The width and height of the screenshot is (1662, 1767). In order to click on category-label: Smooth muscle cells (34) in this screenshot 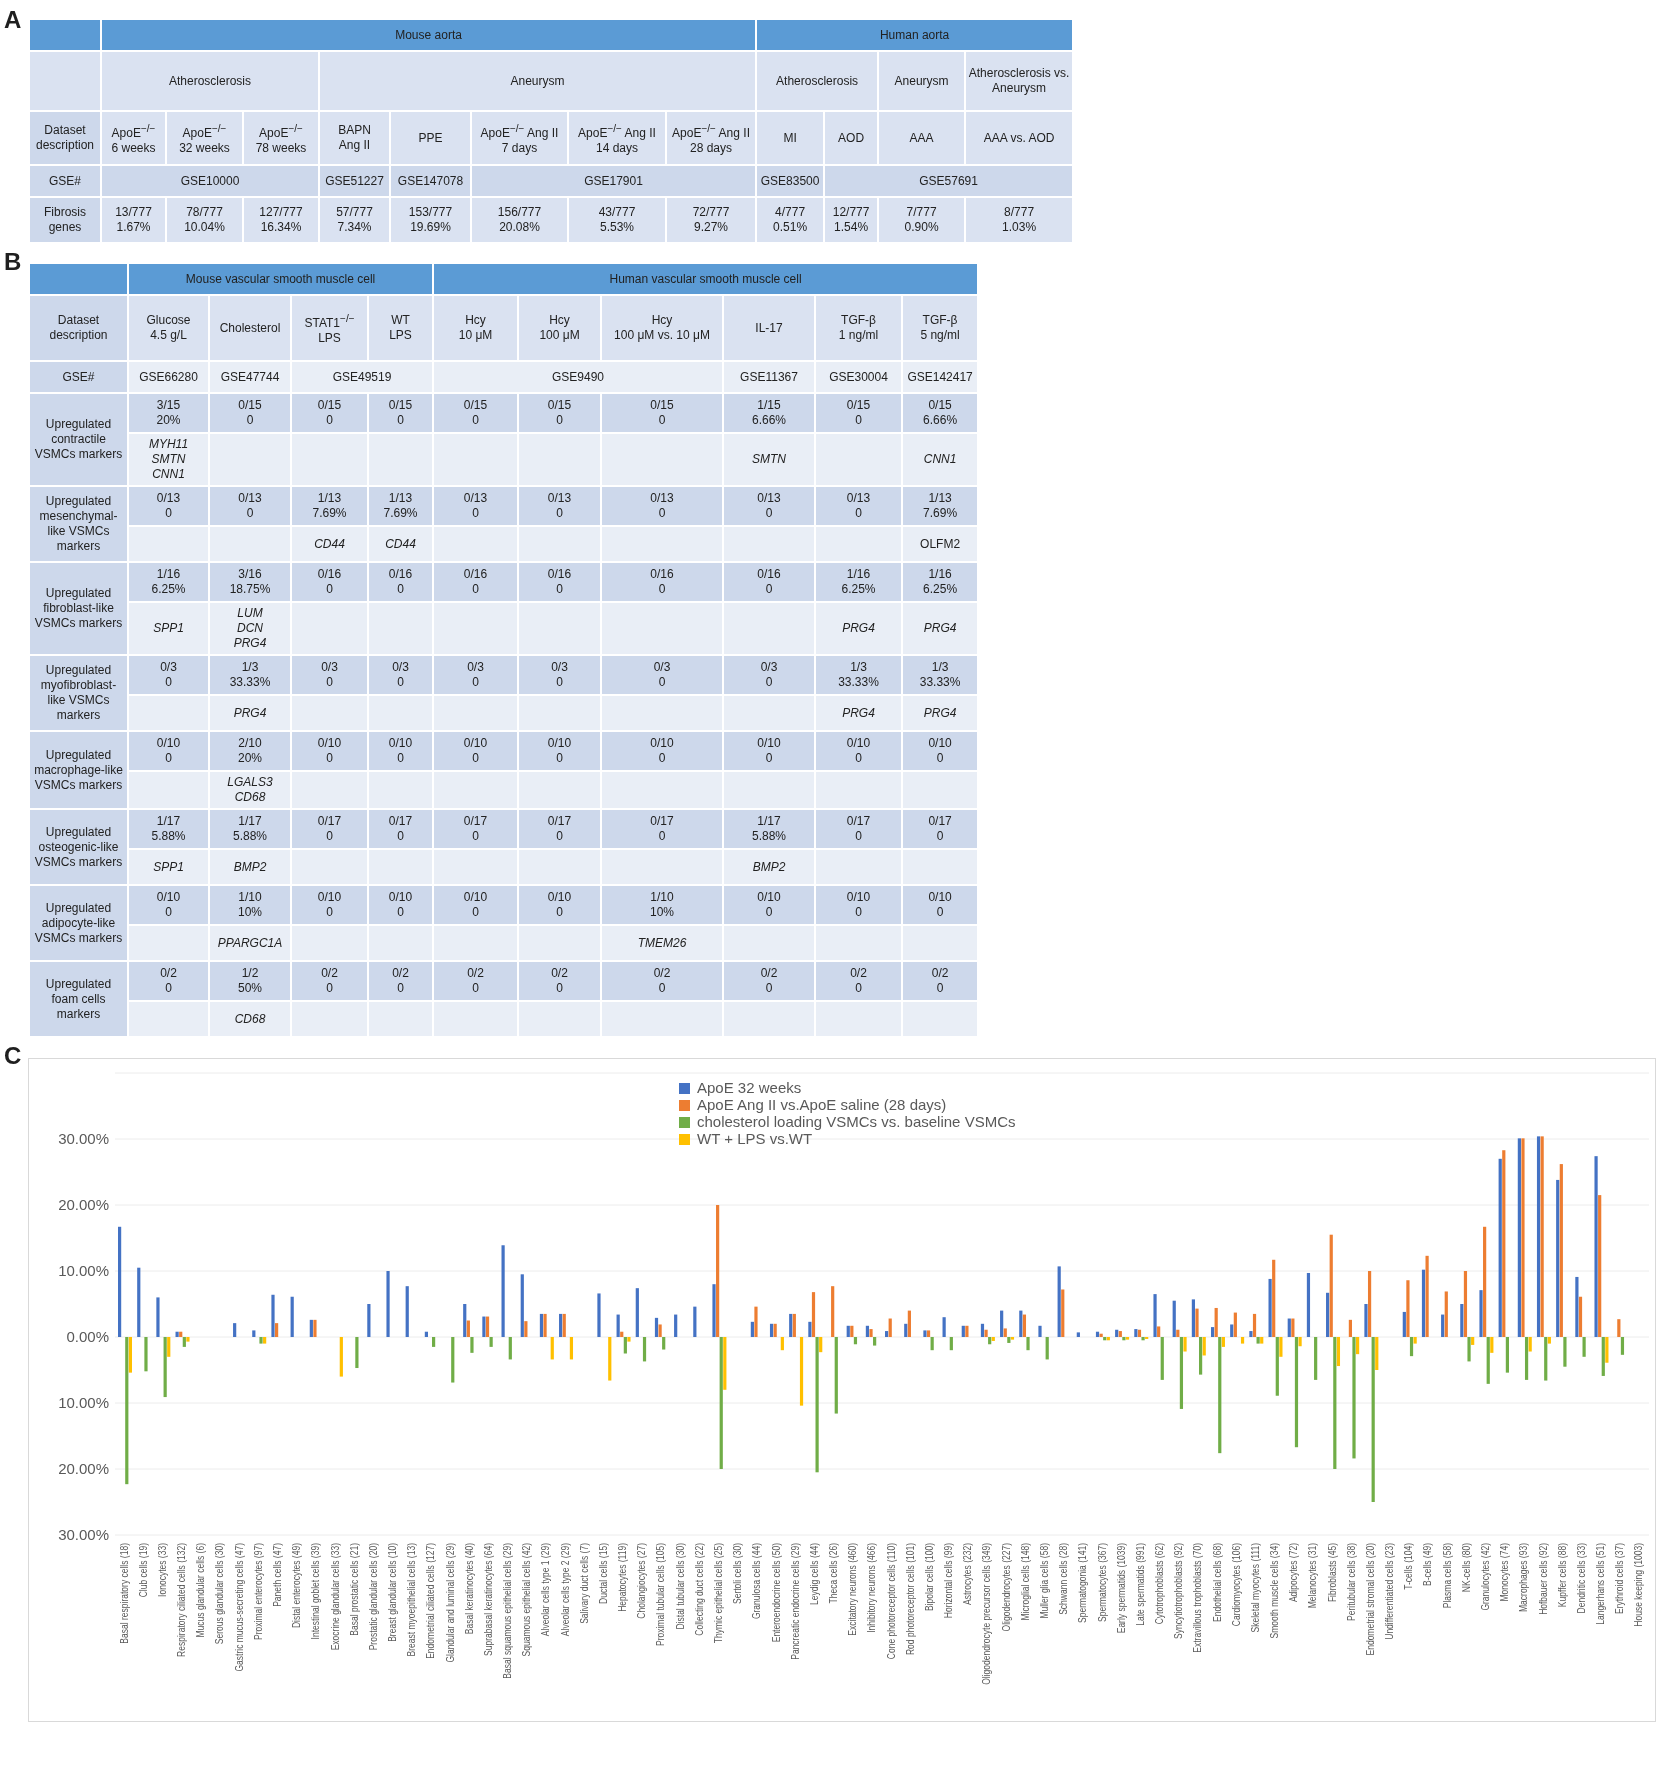, I will do `click(1274, 1591)`.